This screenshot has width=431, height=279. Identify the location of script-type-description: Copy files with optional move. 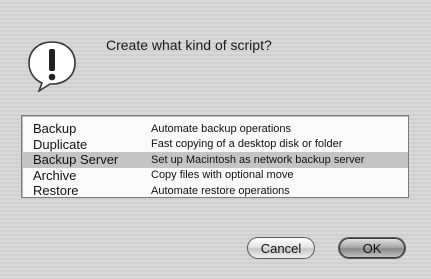
(222, 175).